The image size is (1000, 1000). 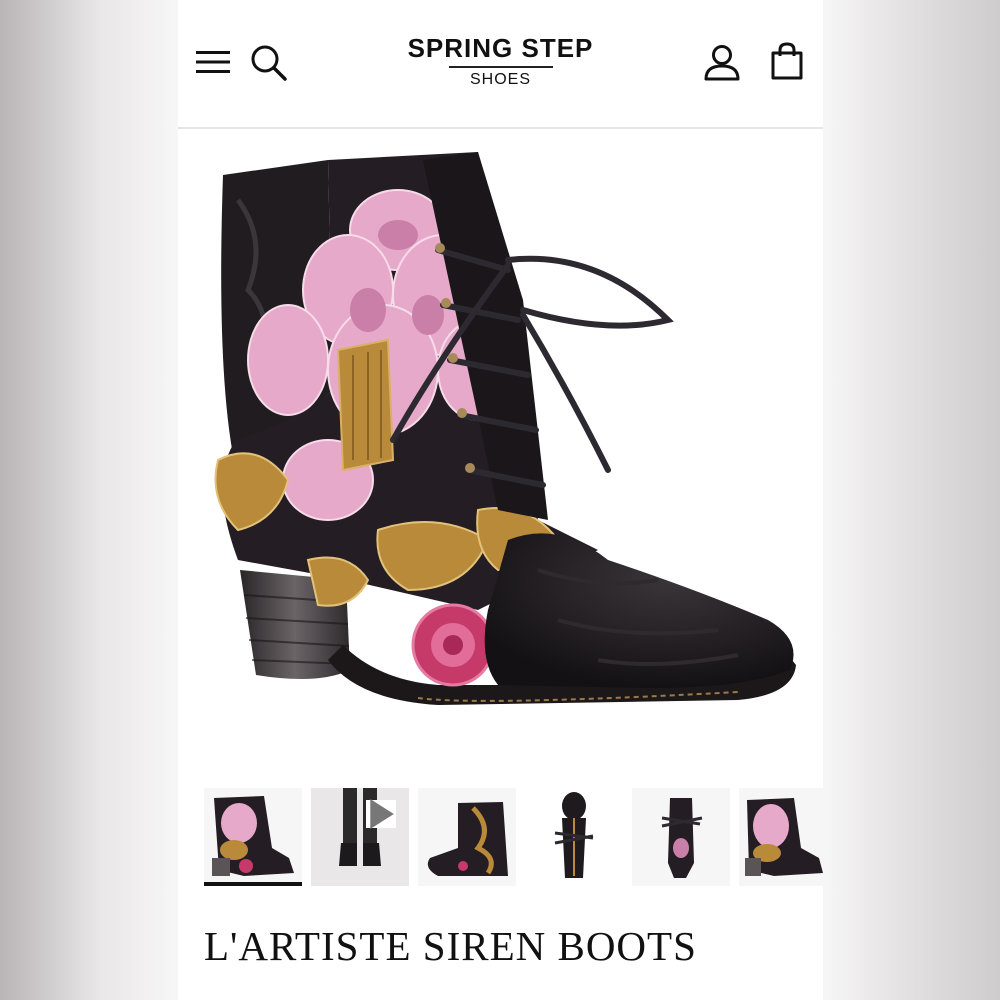 What do you see at coordinates (722, 63) in the screenshot?
I see `account-icon` at bounding box center [722, 63].